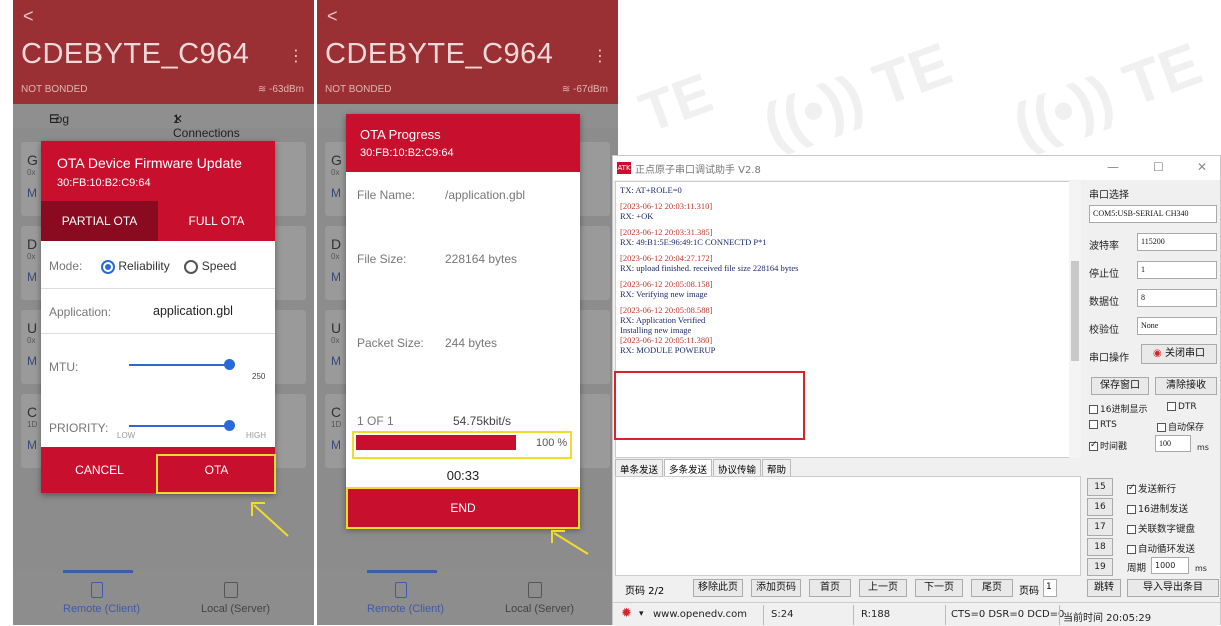 The width and height of the screenshot is (1221, 626). Describe the element at coordinates (99, 470) in the screenshot. I see `cancel-button: CANCEL` at that location.